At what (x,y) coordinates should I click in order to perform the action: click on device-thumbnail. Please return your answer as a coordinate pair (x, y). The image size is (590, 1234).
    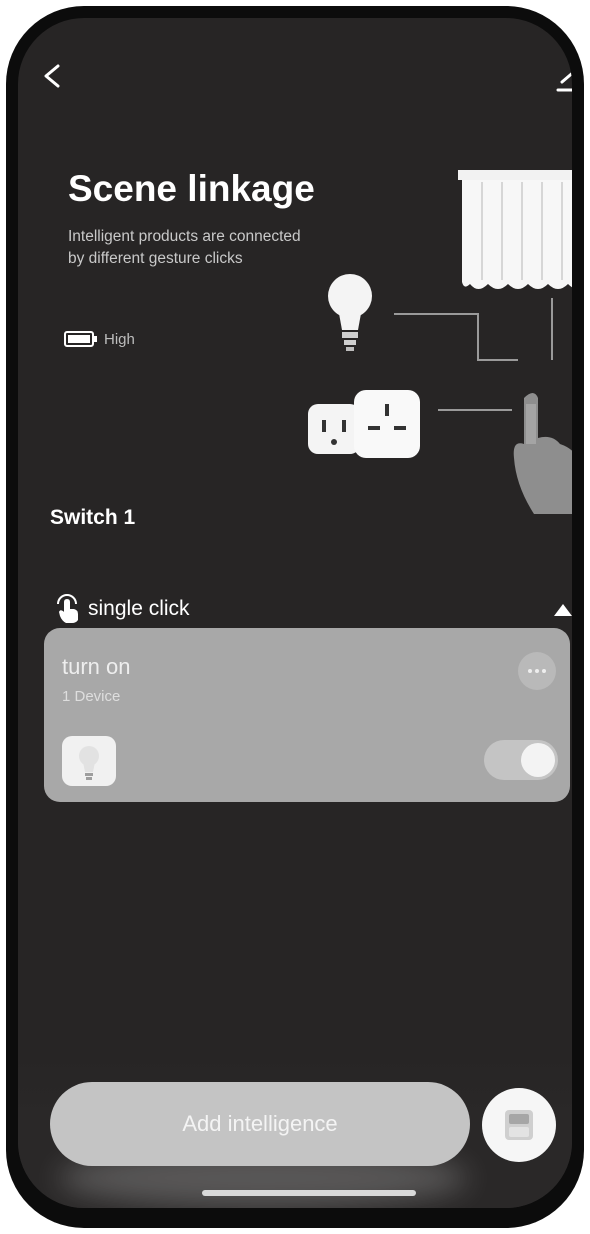
    Looking at the image, I should click on (89, 761).